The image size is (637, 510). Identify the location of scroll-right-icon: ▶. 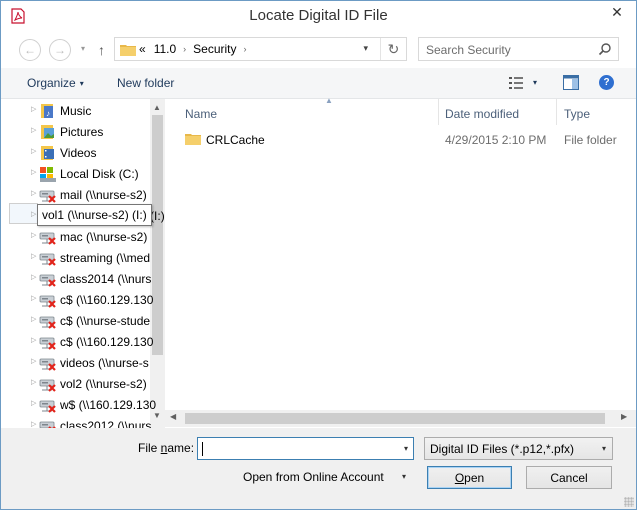
(624, 416).